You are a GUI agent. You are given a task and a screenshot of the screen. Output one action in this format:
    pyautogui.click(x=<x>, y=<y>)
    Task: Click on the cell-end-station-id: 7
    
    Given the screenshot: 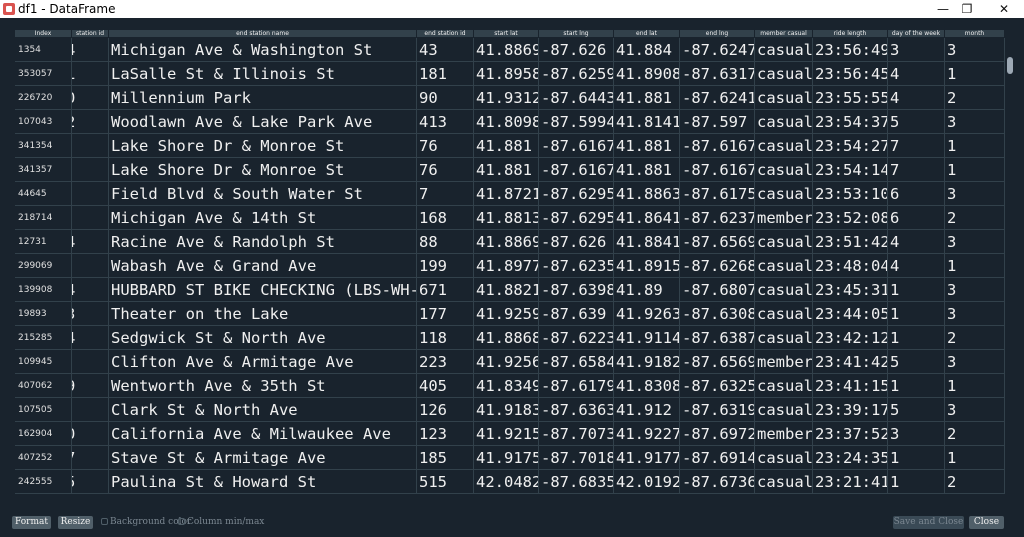 What is the action you would take?
    pyautogui.click(x=445, y=194)
    